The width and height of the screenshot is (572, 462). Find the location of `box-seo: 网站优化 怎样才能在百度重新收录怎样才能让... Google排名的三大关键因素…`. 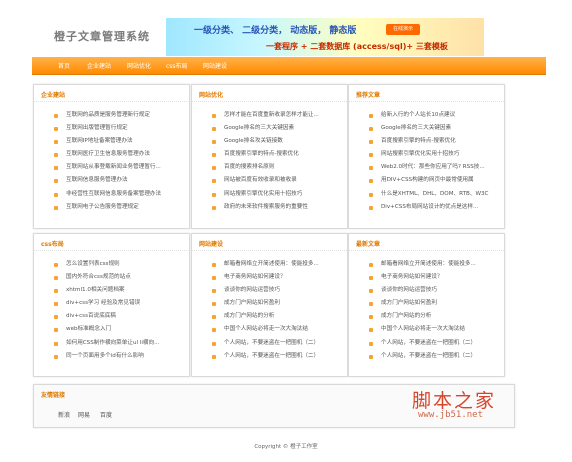

box-seo: 网站优化 怎样才能在百度重新收录怎样才能让... Google排名的三大关键因素… is located at coordinates (269, 156).